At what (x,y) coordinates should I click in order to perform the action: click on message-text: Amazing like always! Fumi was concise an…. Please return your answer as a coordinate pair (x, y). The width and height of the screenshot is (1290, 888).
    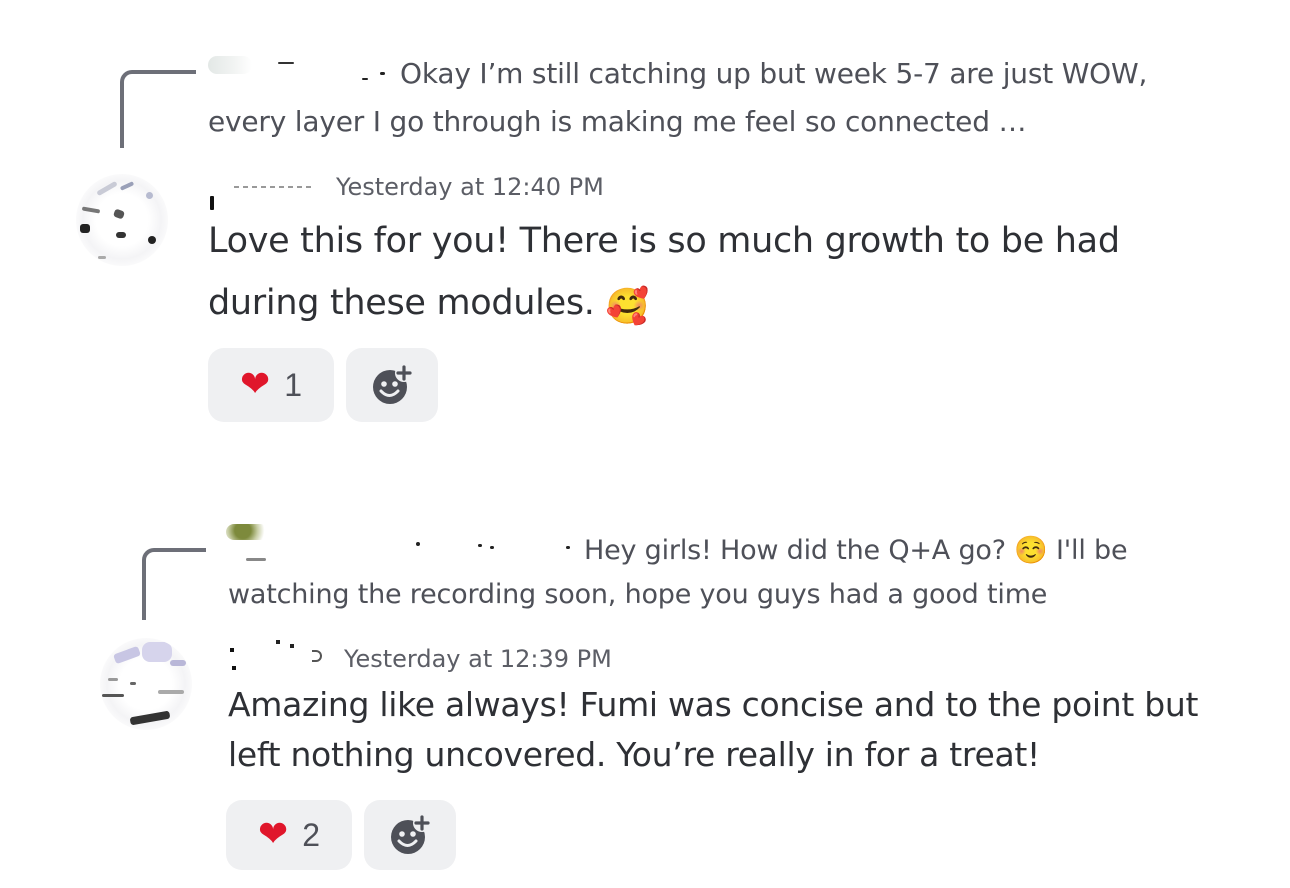
    Looking at the image, I should click on (713, 729).